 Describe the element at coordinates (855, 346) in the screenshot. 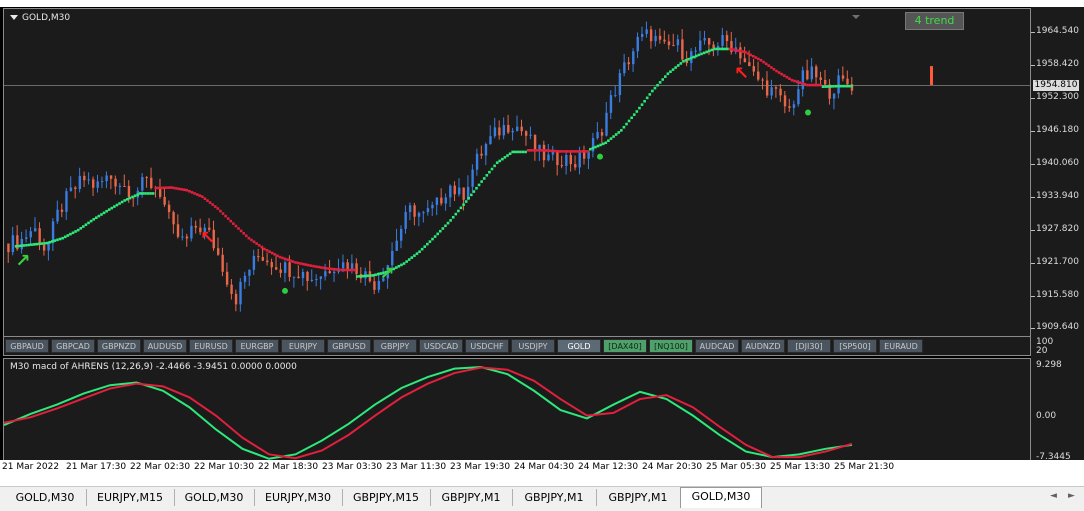

I see `symbol-button: [SP500]` at that location.